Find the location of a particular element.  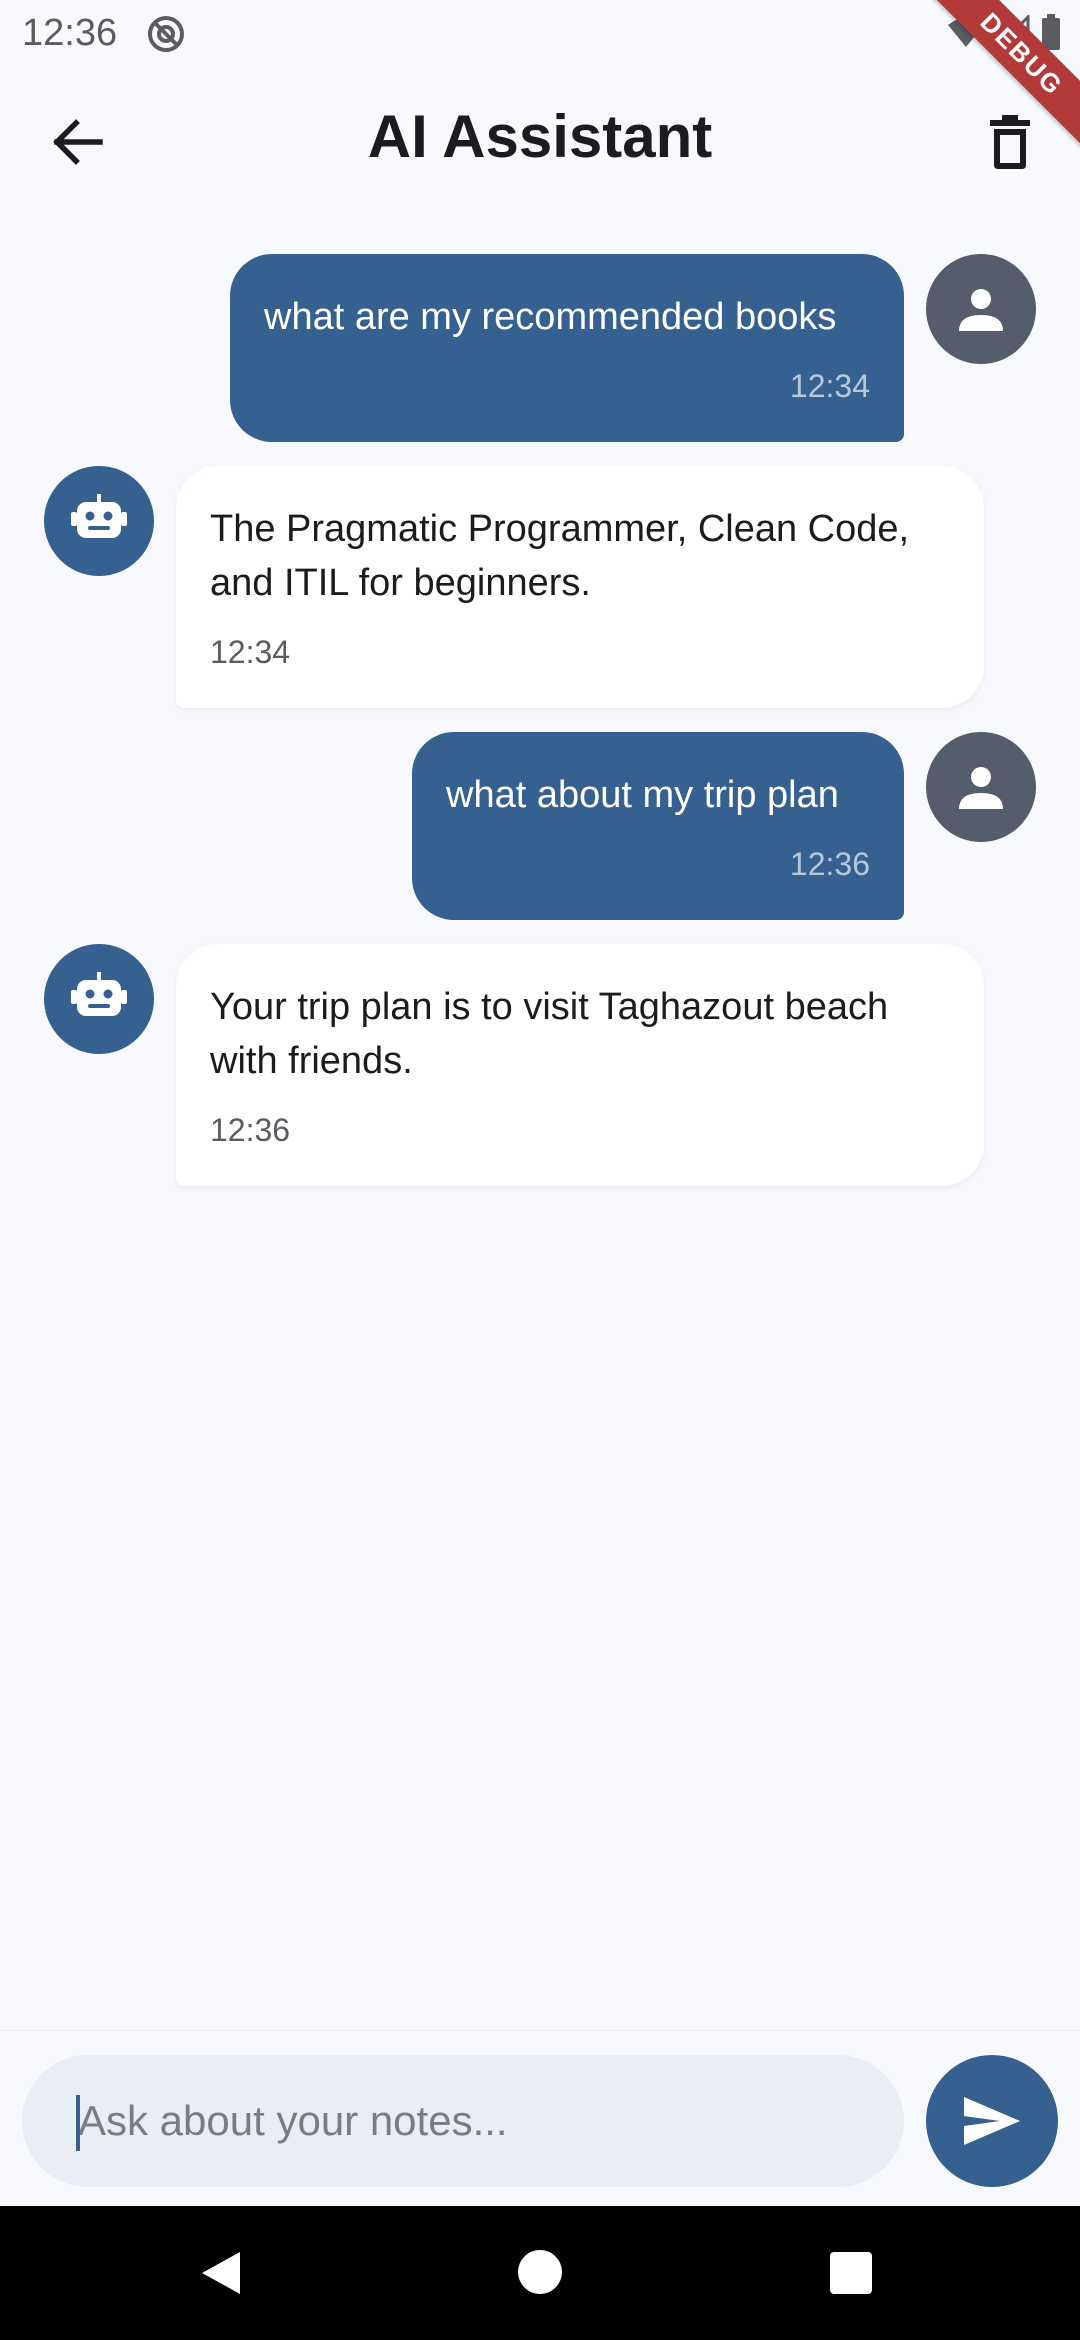

user-message-bubble: what are my recommended books 12:34 is located at coordinates (567, 348).